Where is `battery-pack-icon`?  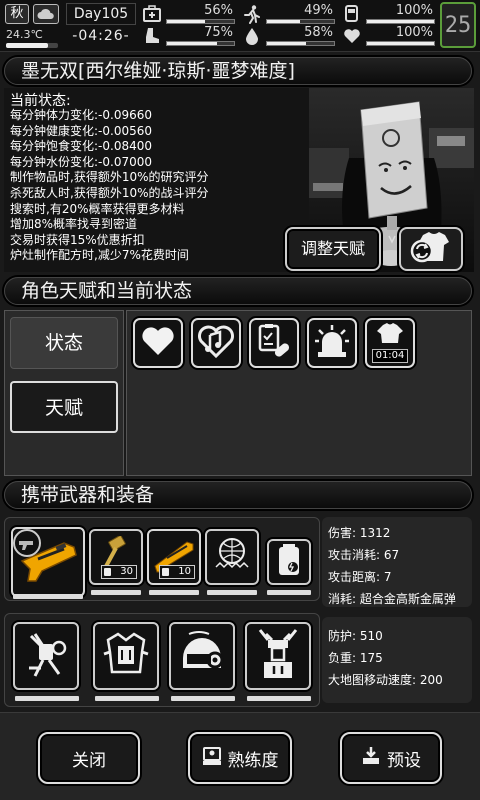 battery-pack-icon is located at coordinates (289, 562).